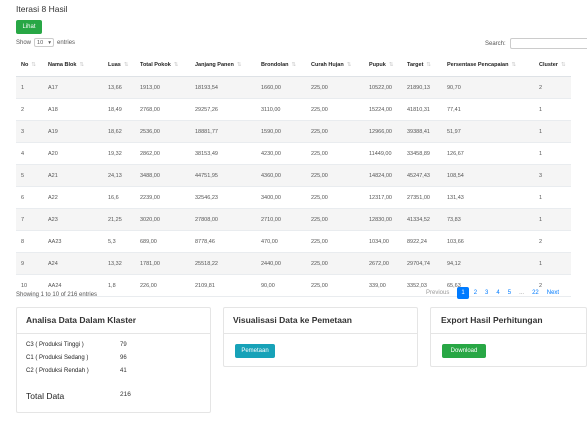  I want to click on table-cell: 1660,00, so click(281, 87).